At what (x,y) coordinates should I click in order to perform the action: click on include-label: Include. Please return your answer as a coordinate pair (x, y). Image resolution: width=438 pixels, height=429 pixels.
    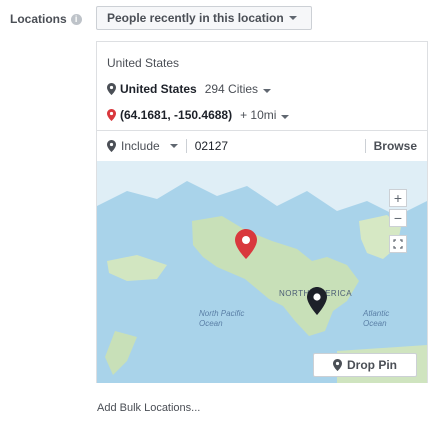
    Looking at the image, I should click on (140, 146).